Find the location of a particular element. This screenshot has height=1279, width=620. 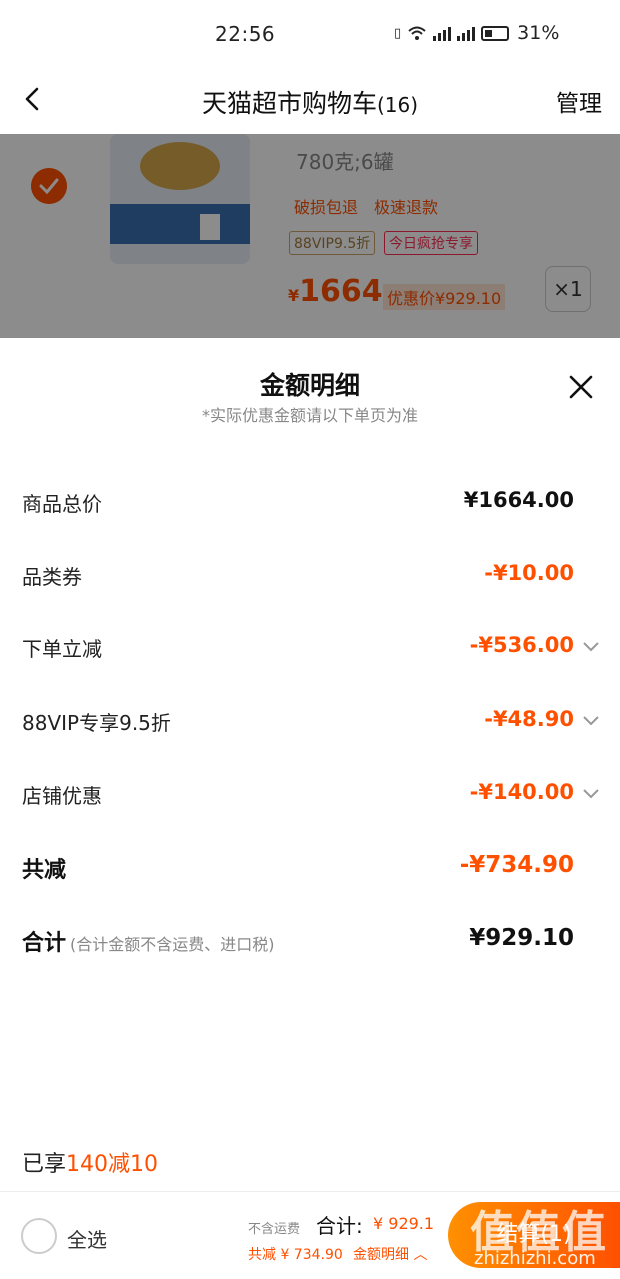

select-all-label: 全选 is located at coordinates (87, 1238).